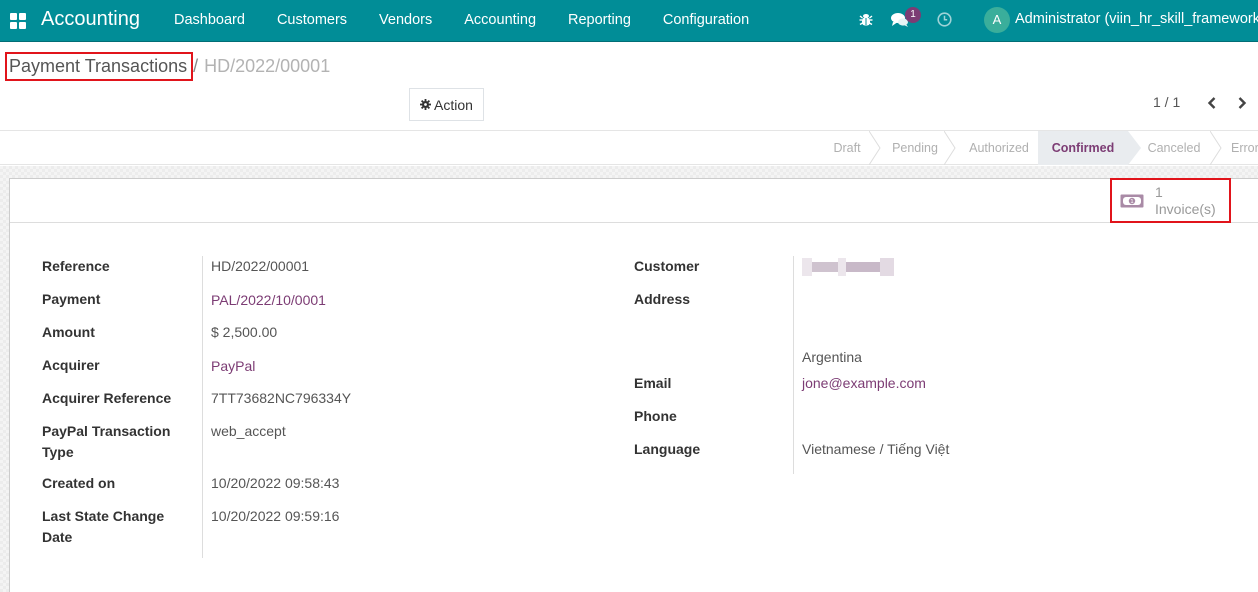 This screenshot has height=592, width=1258. What do you see at coordinates (1136, 19) in the screenshot?
I see `user-menu: Administrator (viin_hr_skill_framework)` at bounding box center [1136, 19].